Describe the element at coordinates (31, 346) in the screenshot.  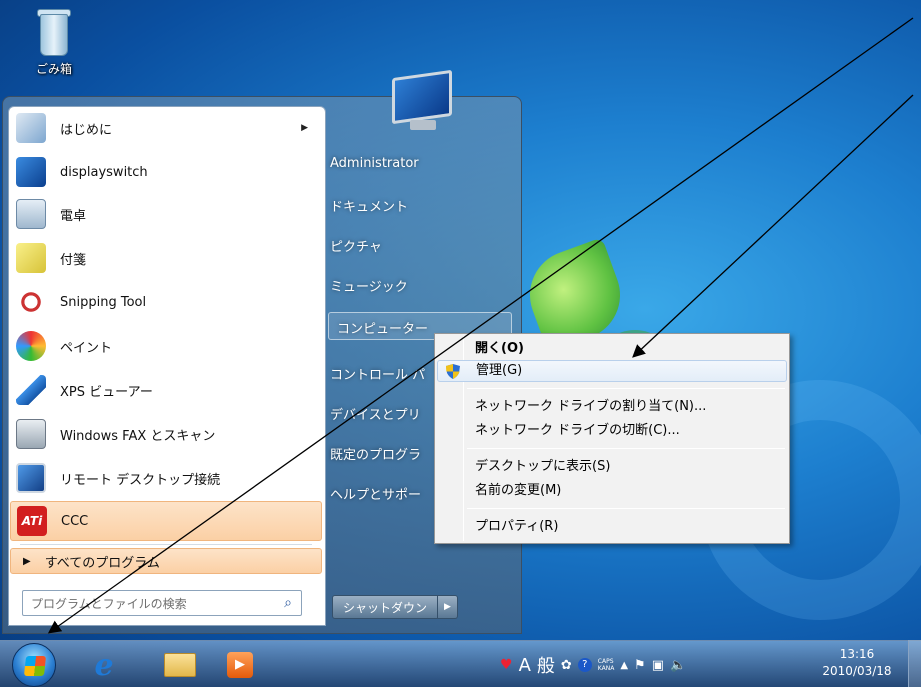
I see `paint-palette-icon` at that location.